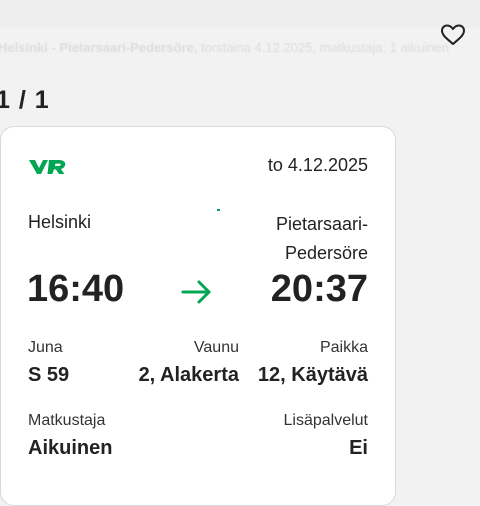  Describe the element at coordinates (48, 167) in the screenshot. I see `vr-logo` at that location.